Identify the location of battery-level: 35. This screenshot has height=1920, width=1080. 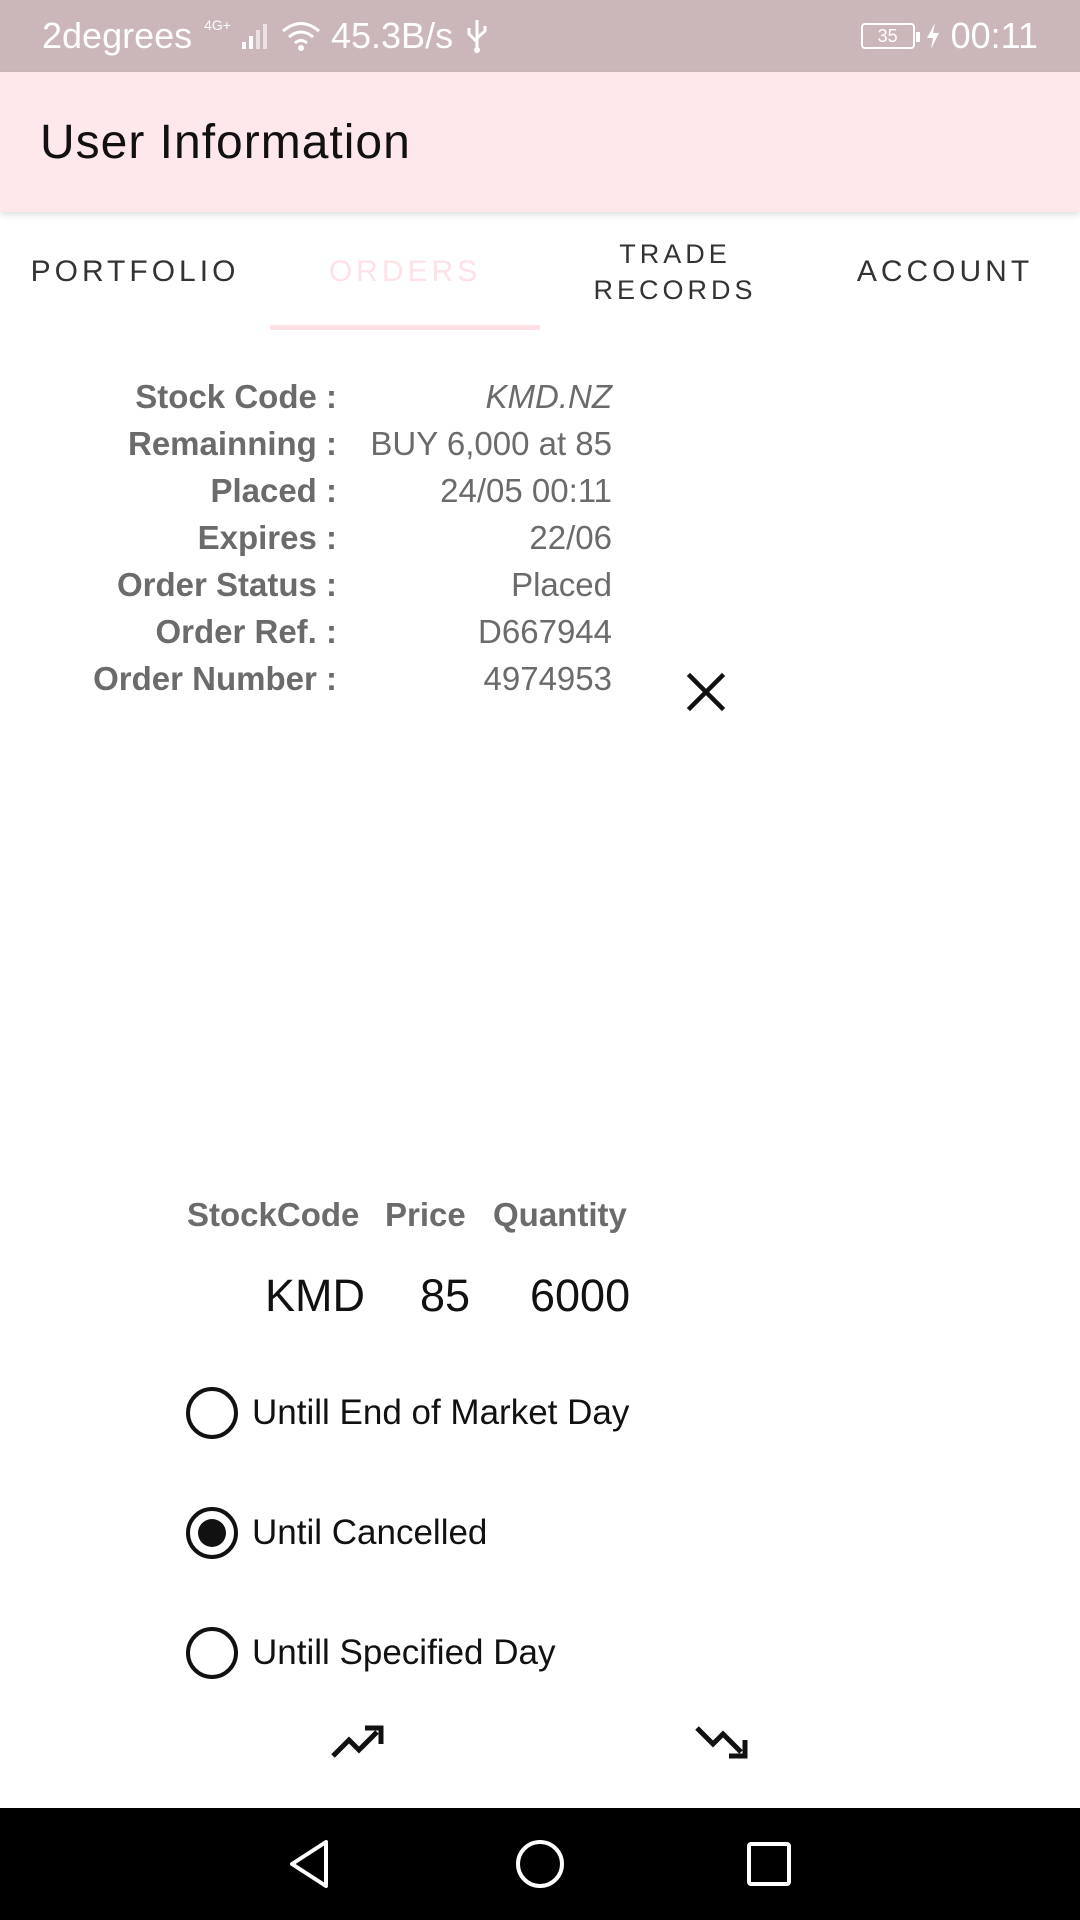
(887, 35).